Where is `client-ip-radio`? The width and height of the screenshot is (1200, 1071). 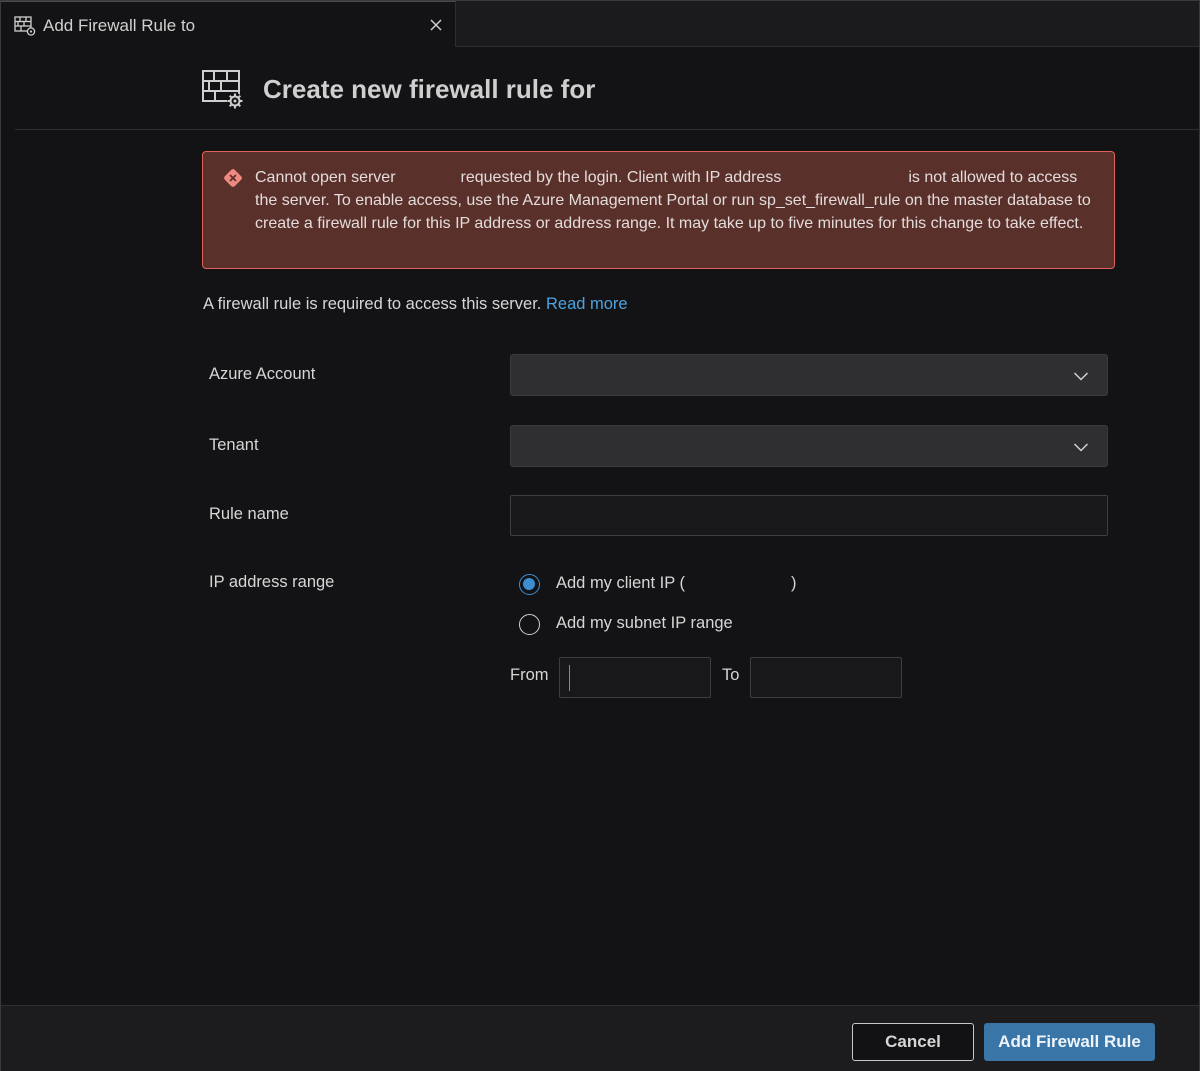 client-ip-radio is located at coordinates (529, 584).